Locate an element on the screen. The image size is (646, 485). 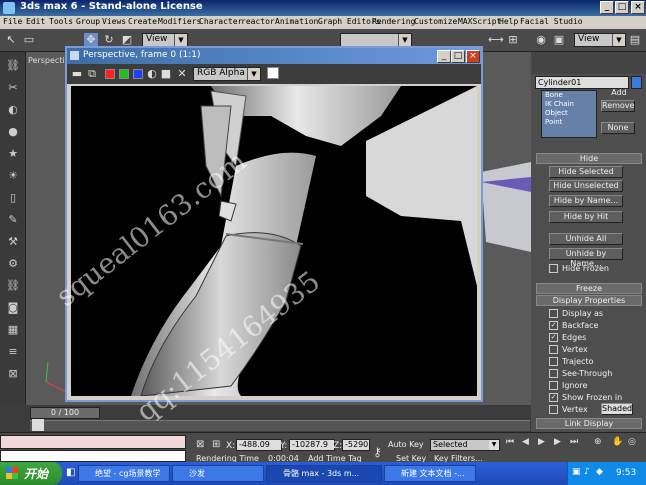
align-icon: ⊞ is located at coordinates (513, 40).